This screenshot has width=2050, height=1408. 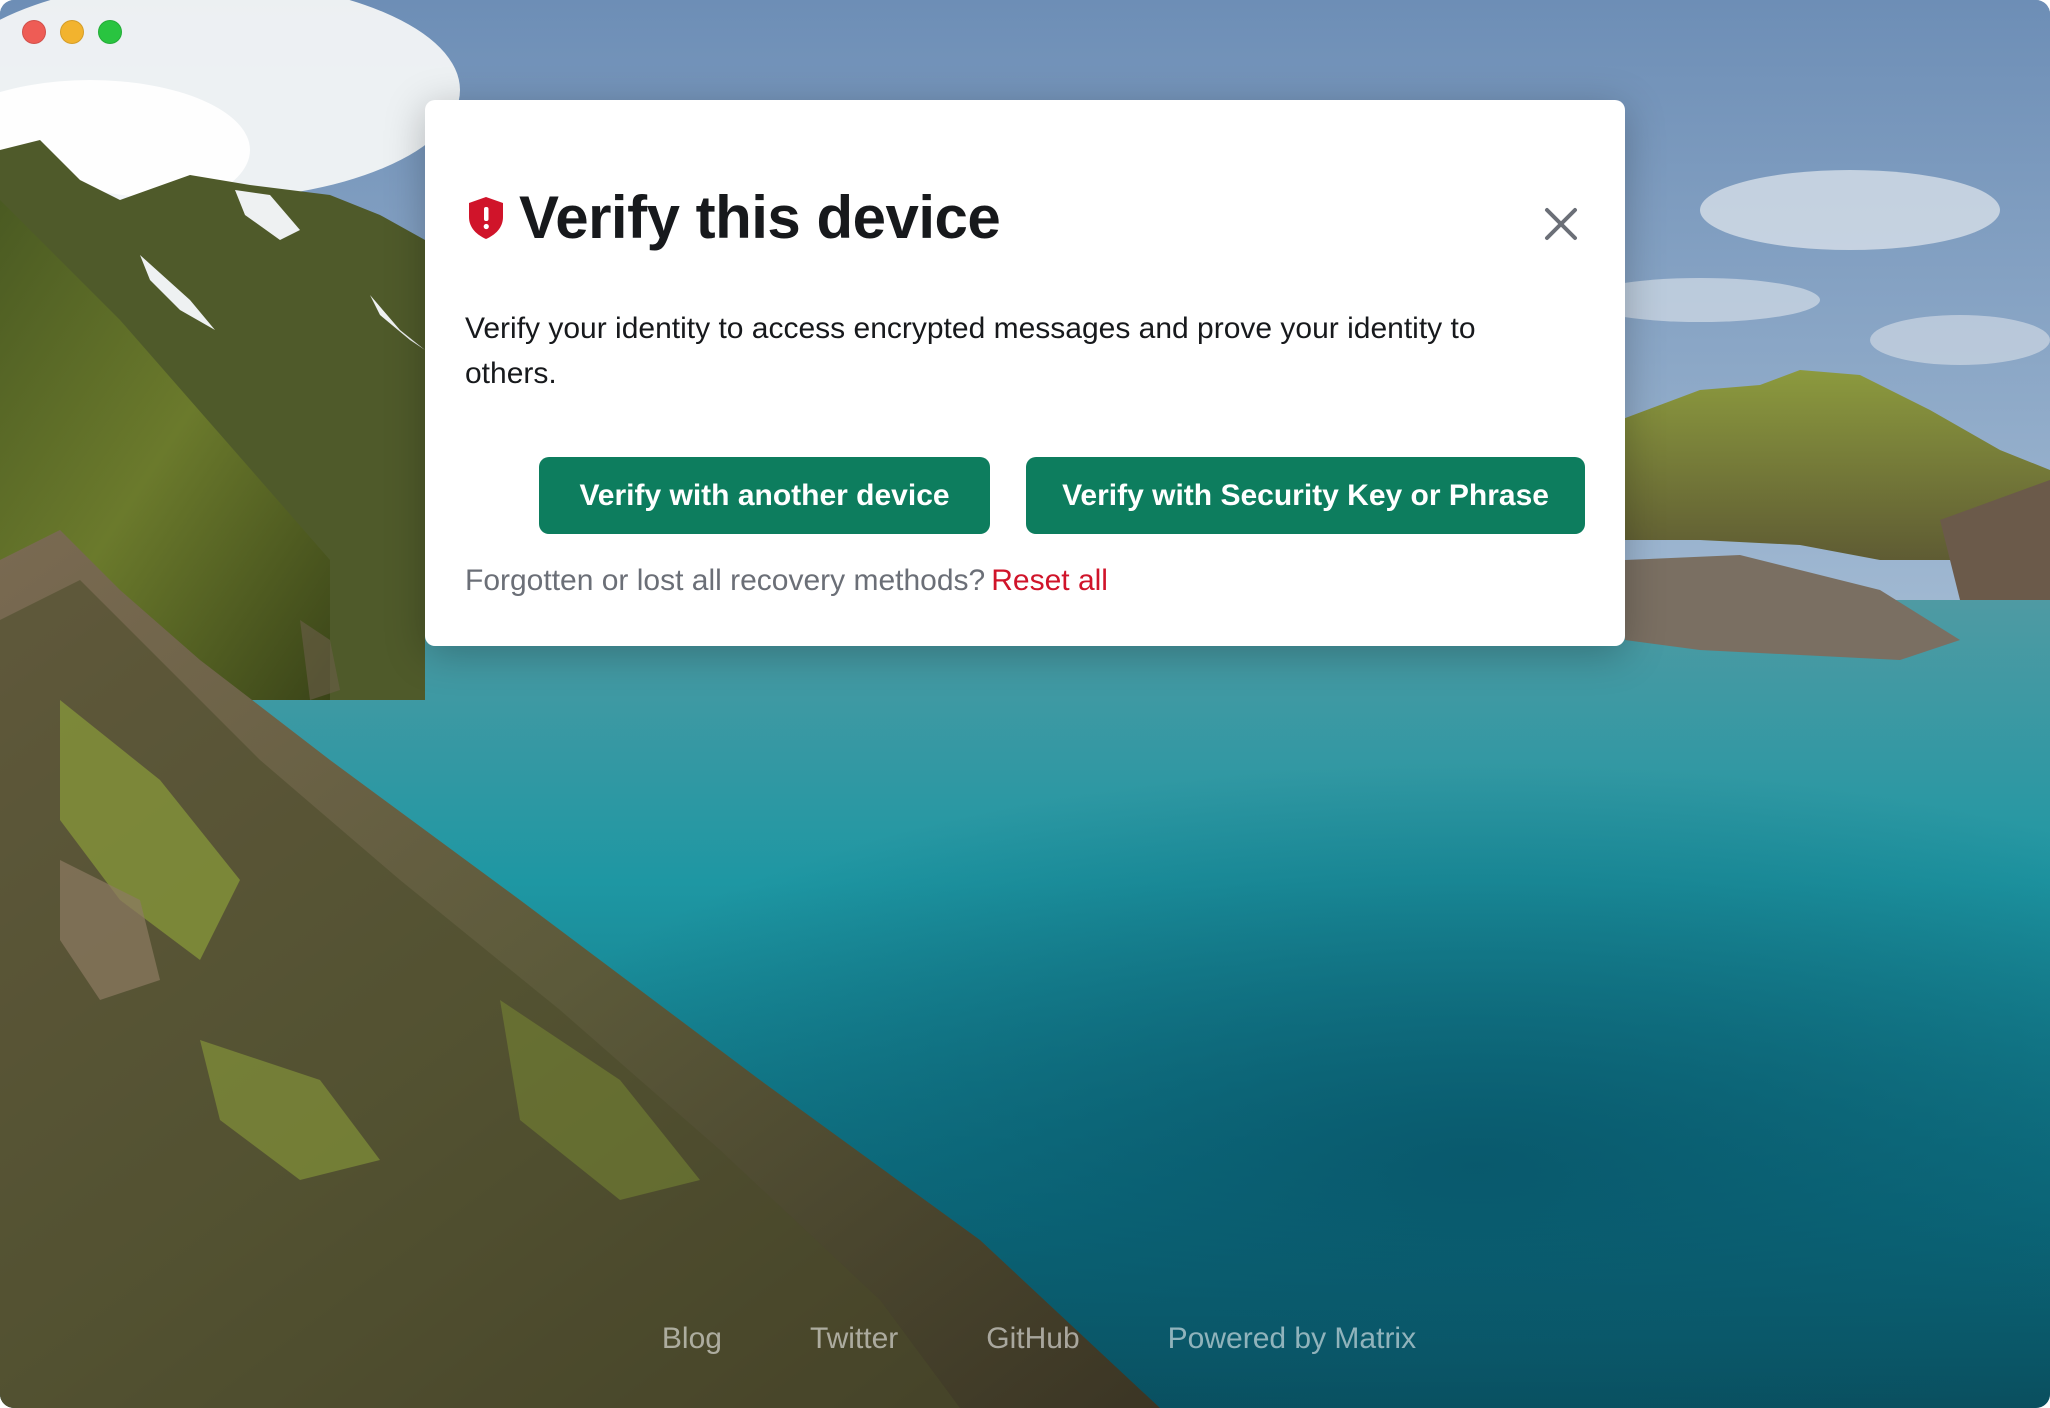 I want to click on window-zoom-button, so click(x=110, y=32).